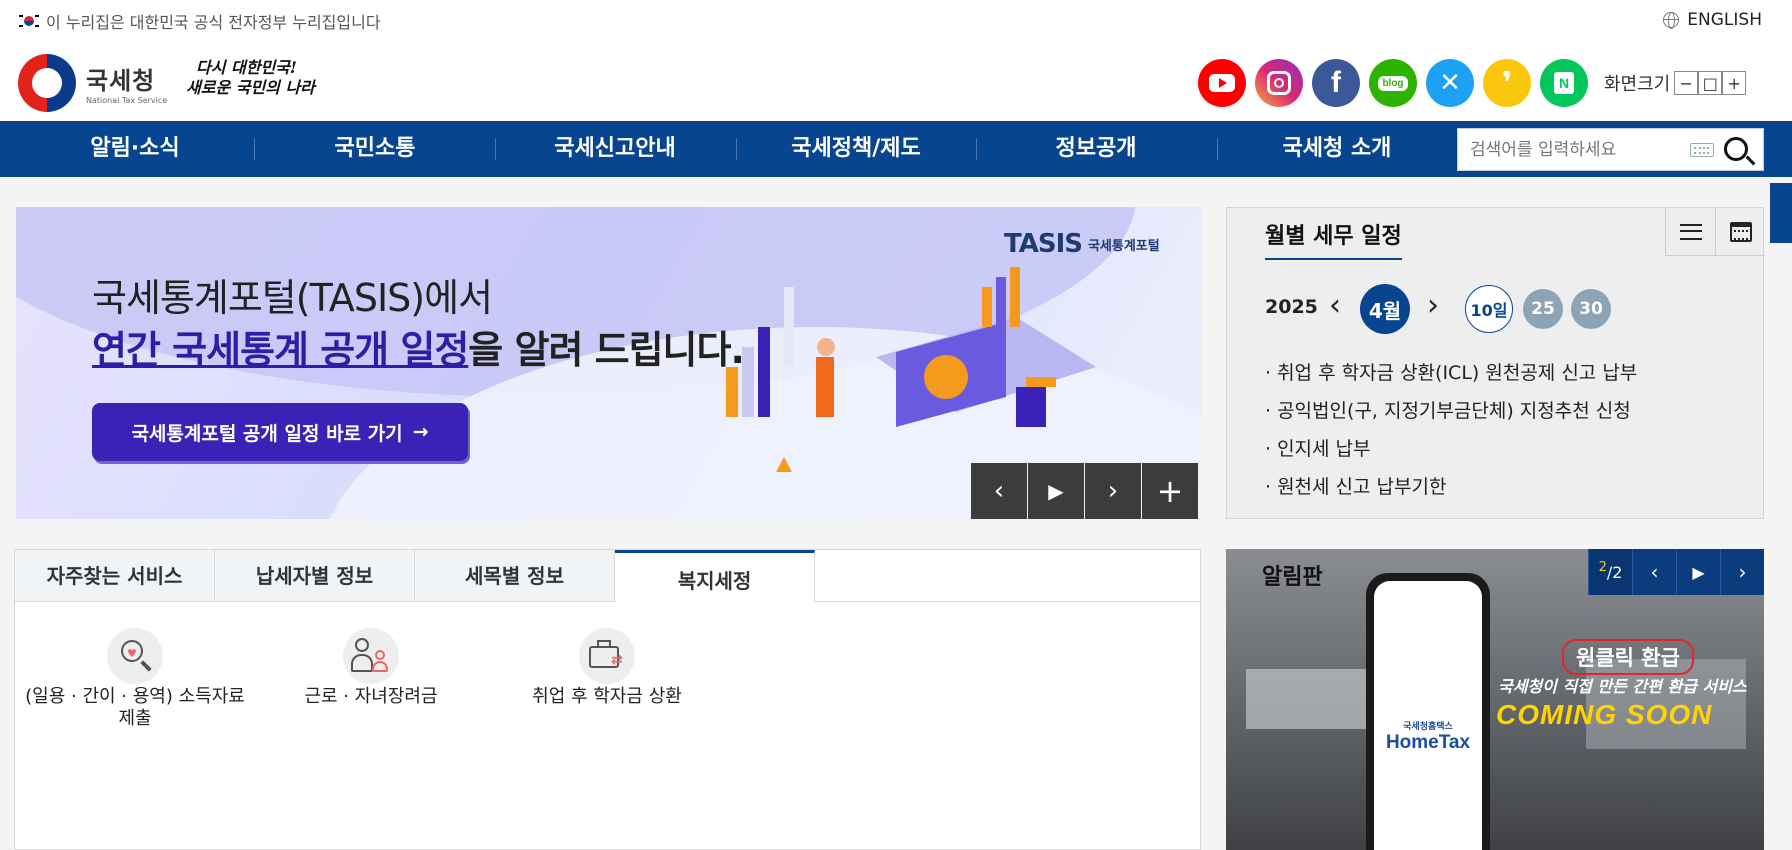 The width and height of the screenshot is (1792, 850). Describe the element at coordinates (1123, 246) in the screenshot. I see `tasis-logo-korean: 국세통계포털` at that location.